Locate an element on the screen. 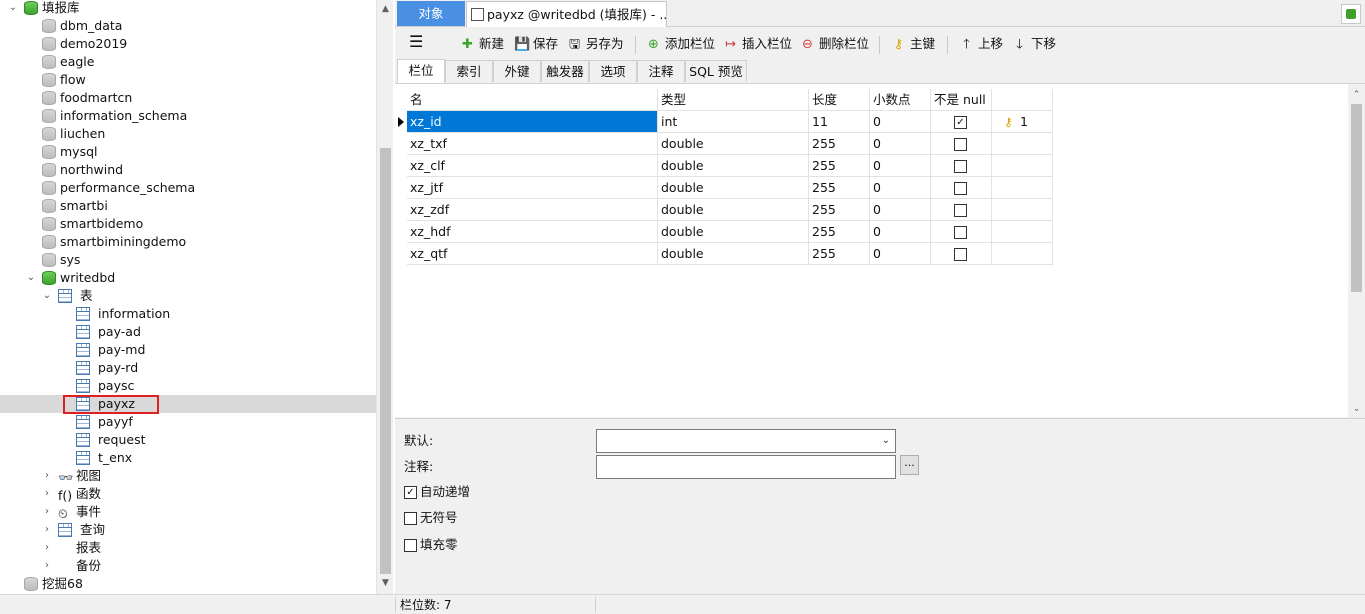  tree-item-pay-rd: pay-rd is located at coordinates (188, 368).